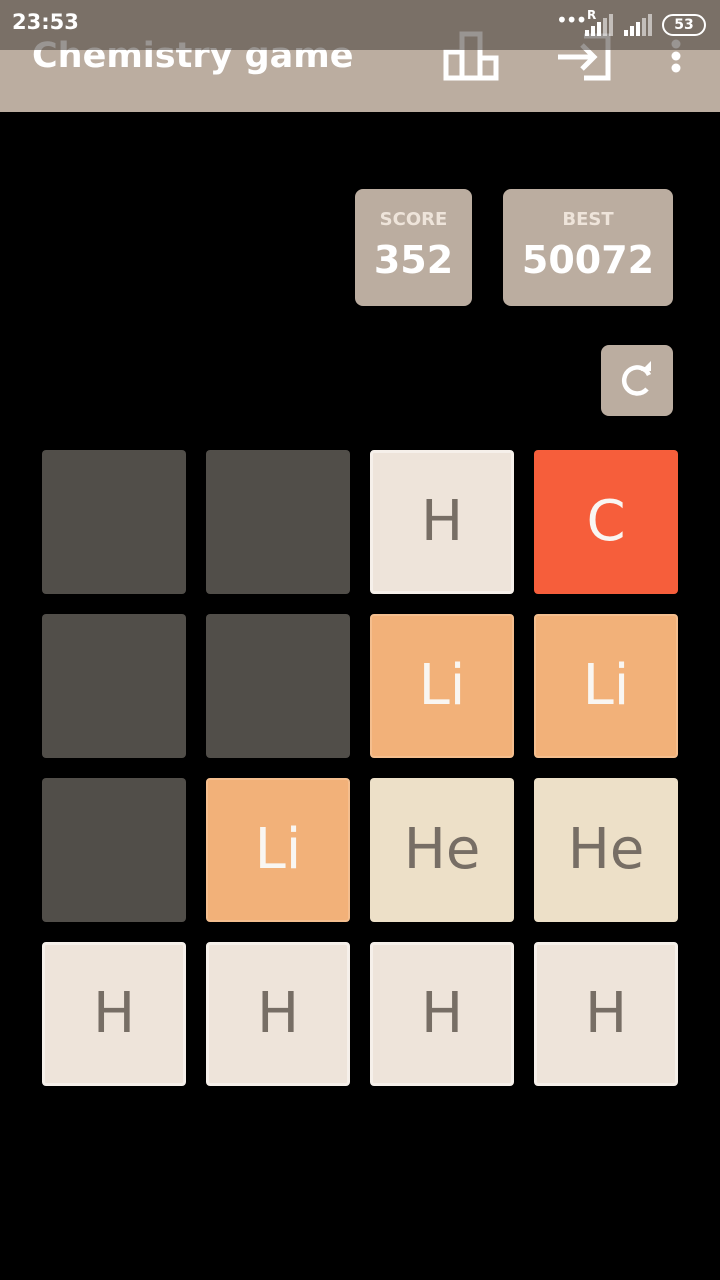  What do you see at coordinates (413, 260) in the screenshot?
I see `score-value: 352` at bounding box center [413, 260].